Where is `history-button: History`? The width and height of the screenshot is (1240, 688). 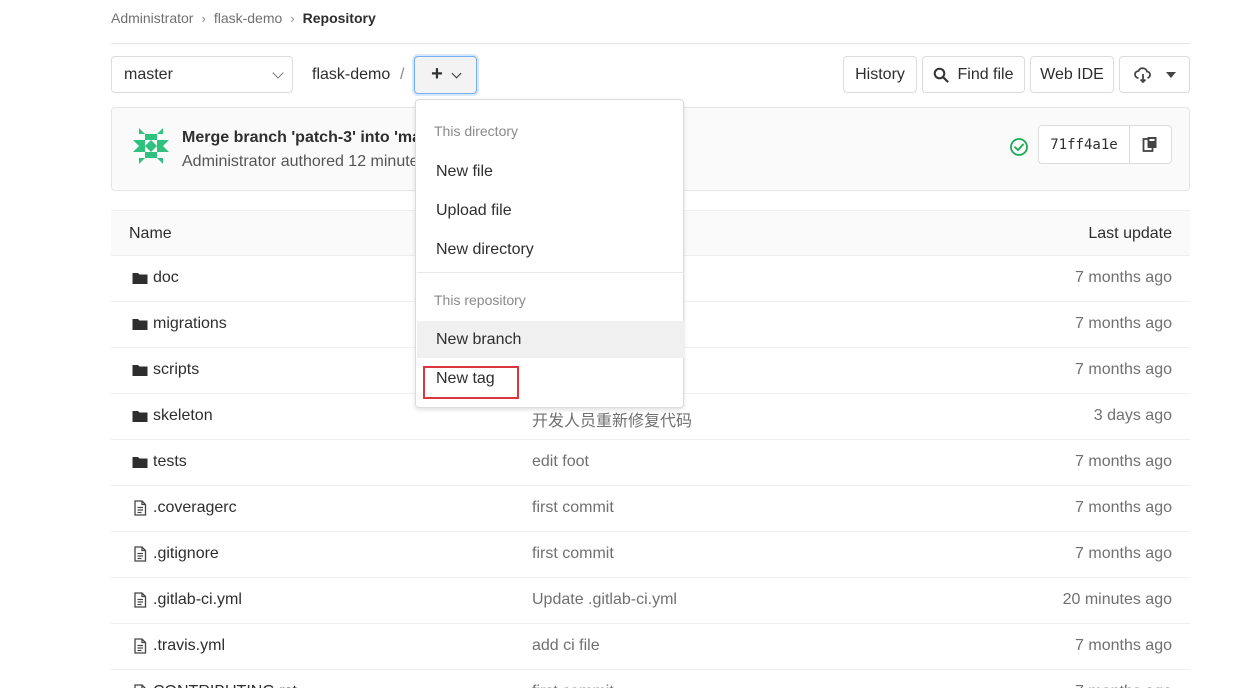
history-button: History is located at coordinates (880, 74).